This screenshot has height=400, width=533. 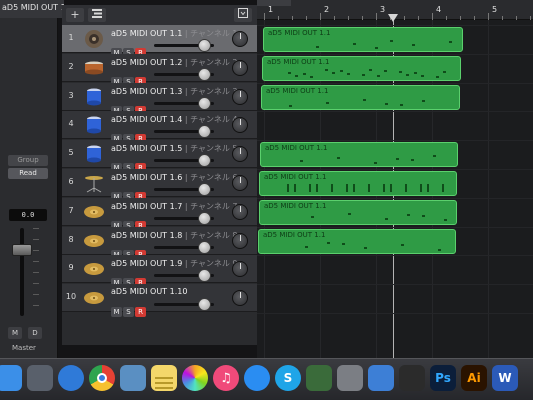 I want to click on safari-icon, so click(x=71, y=378).